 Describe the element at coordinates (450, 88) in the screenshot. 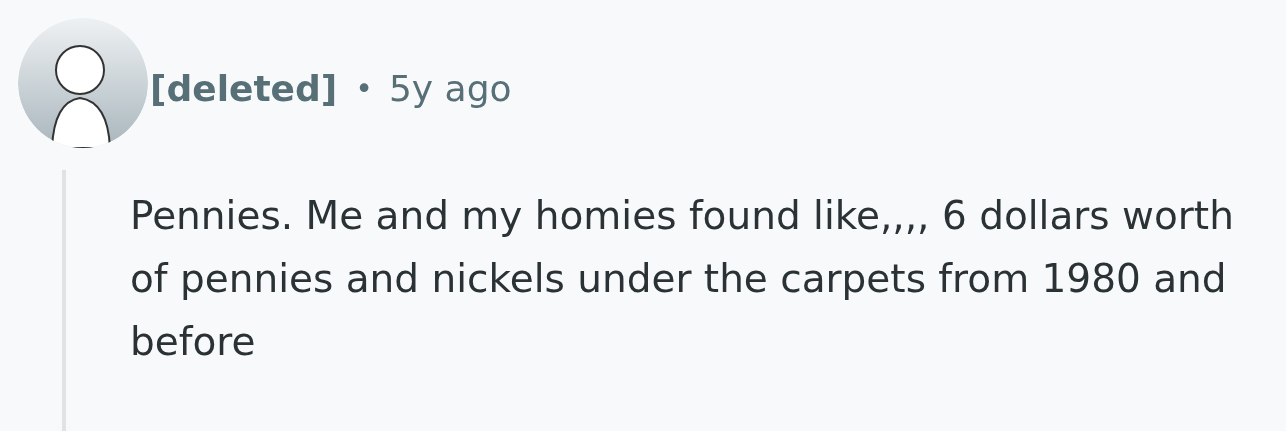

I see `timestamp: 5y ago` at that location.